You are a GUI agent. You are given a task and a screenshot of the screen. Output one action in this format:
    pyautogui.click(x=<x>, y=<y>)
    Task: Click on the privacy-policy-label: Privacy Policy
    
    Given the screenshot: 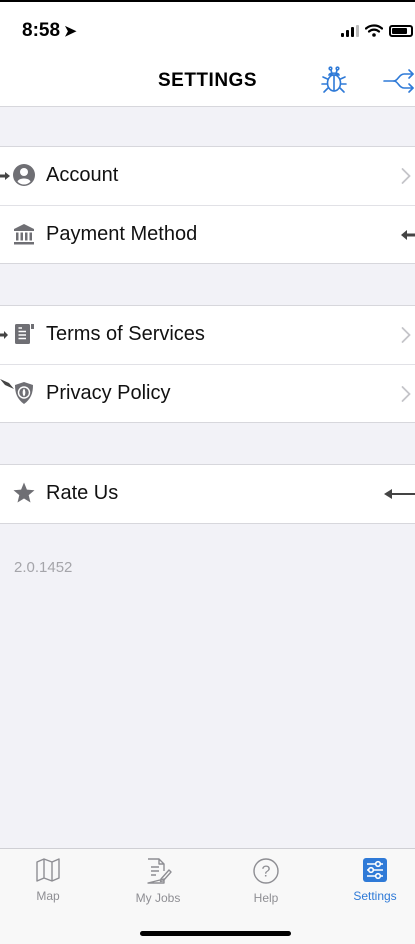 What is the action you would take?
    pyautogui.click(x=108, y=393)
    